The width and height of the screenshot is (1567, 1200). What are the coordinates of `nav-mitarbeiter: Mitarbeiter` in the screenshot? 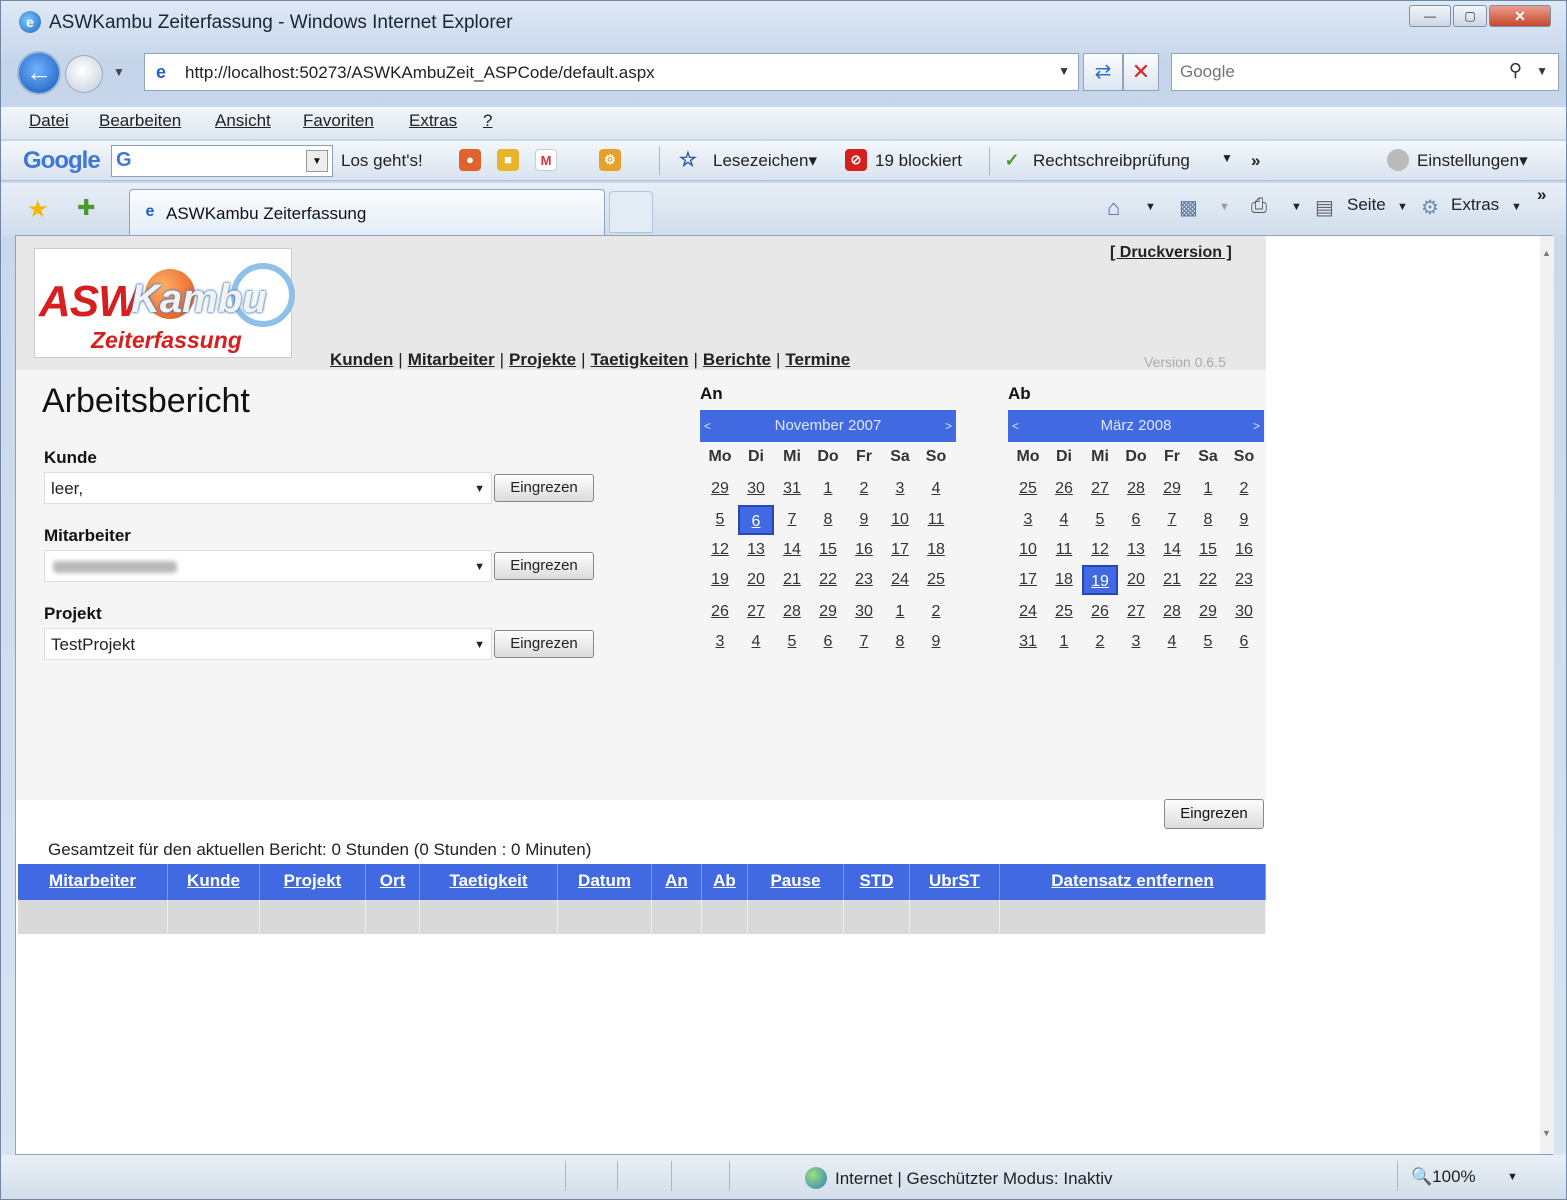 It's located at (451, 359).